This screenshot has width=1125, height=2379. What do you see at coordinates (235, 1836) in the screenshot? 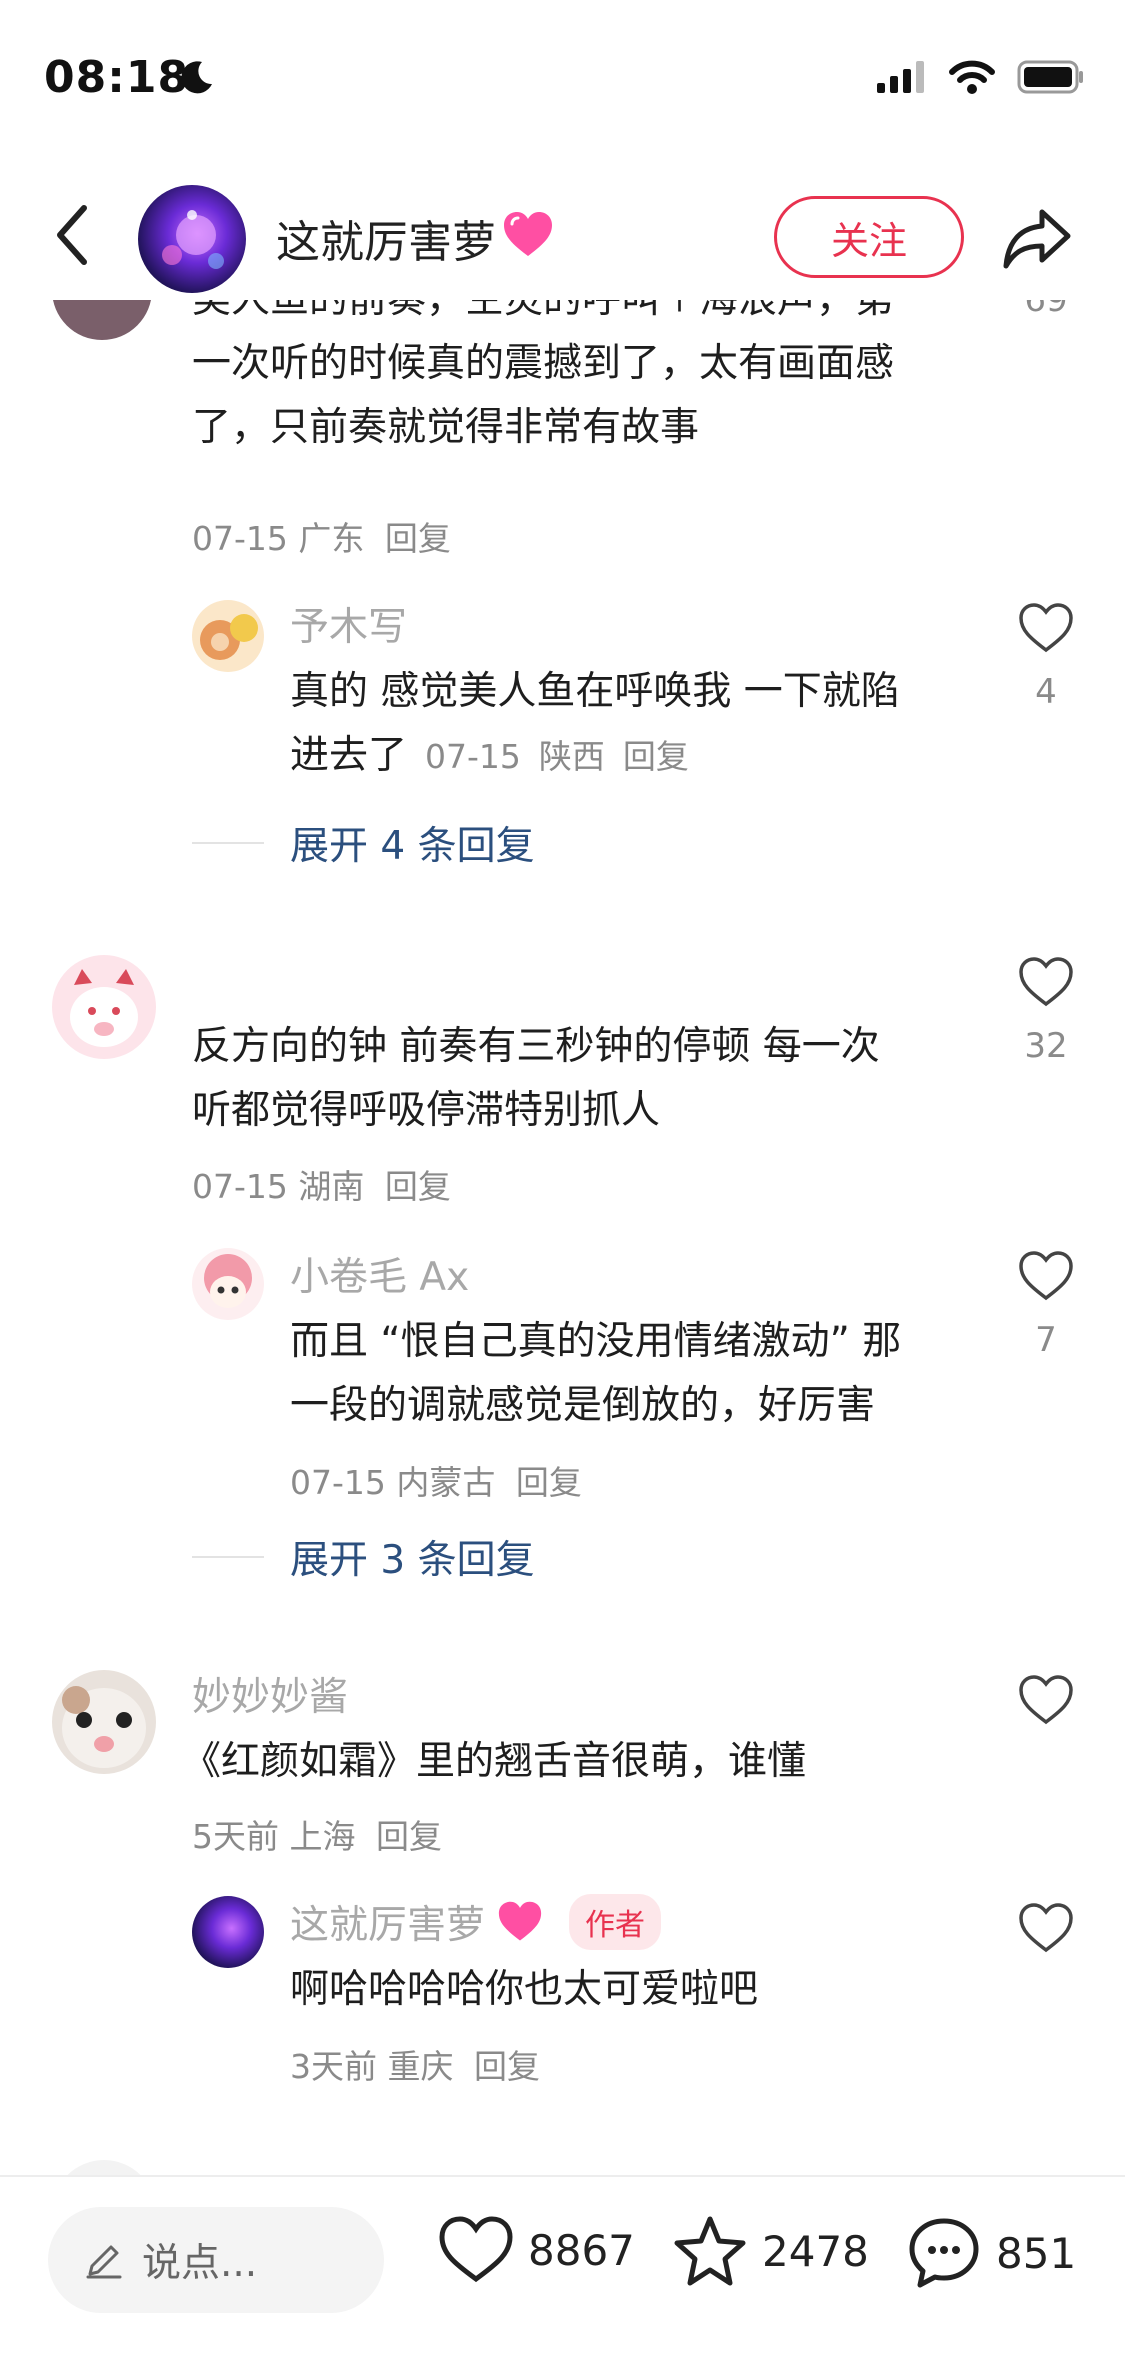
I see `comment-date: 5天前` at bounding box center [235, 1836].